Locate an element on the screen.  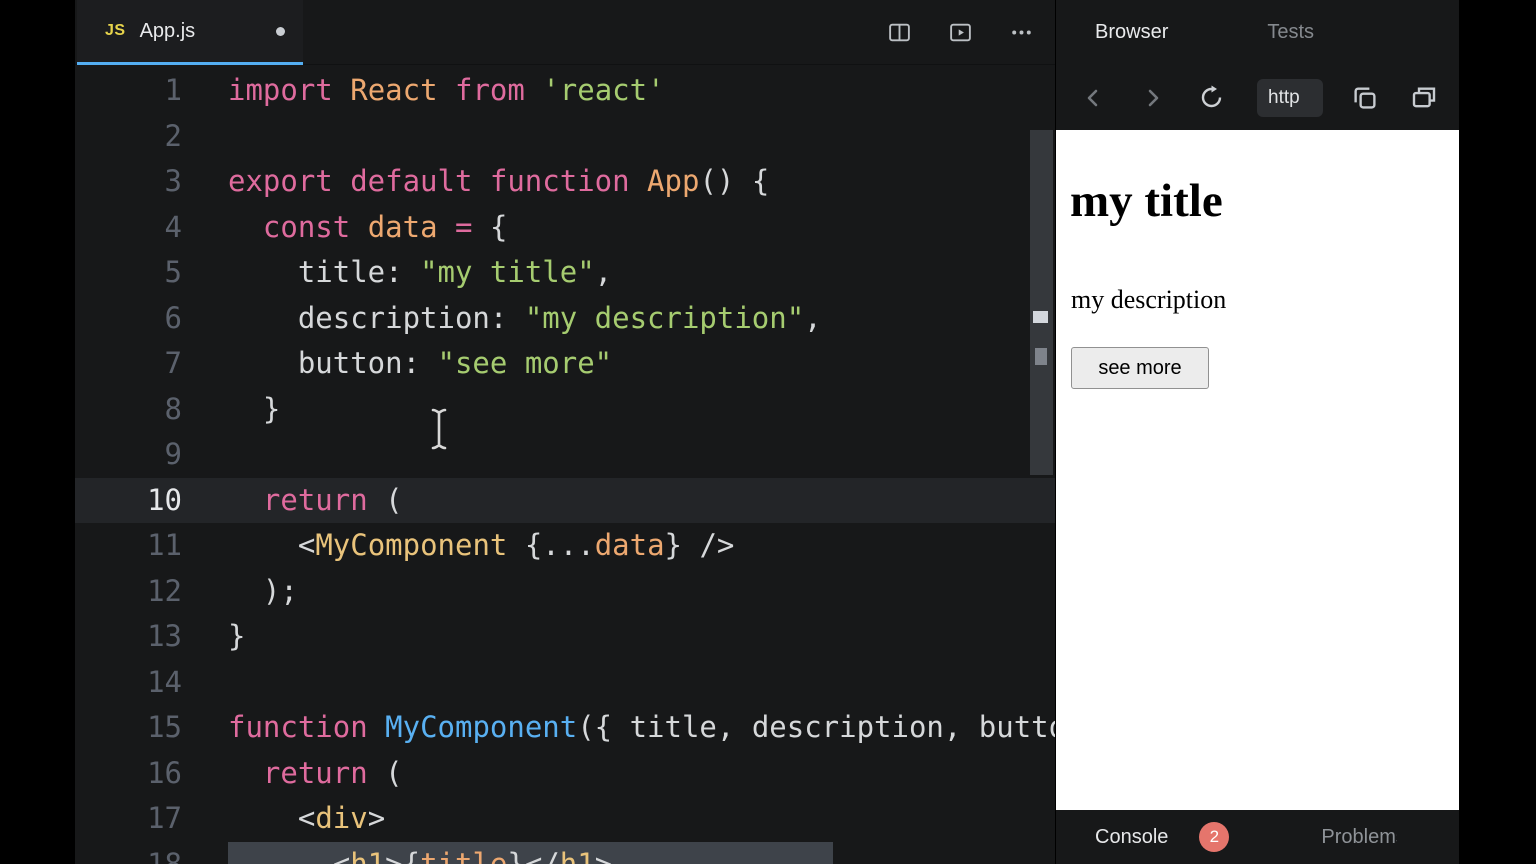
line-number: 16 is located at coordinates (128, 774).